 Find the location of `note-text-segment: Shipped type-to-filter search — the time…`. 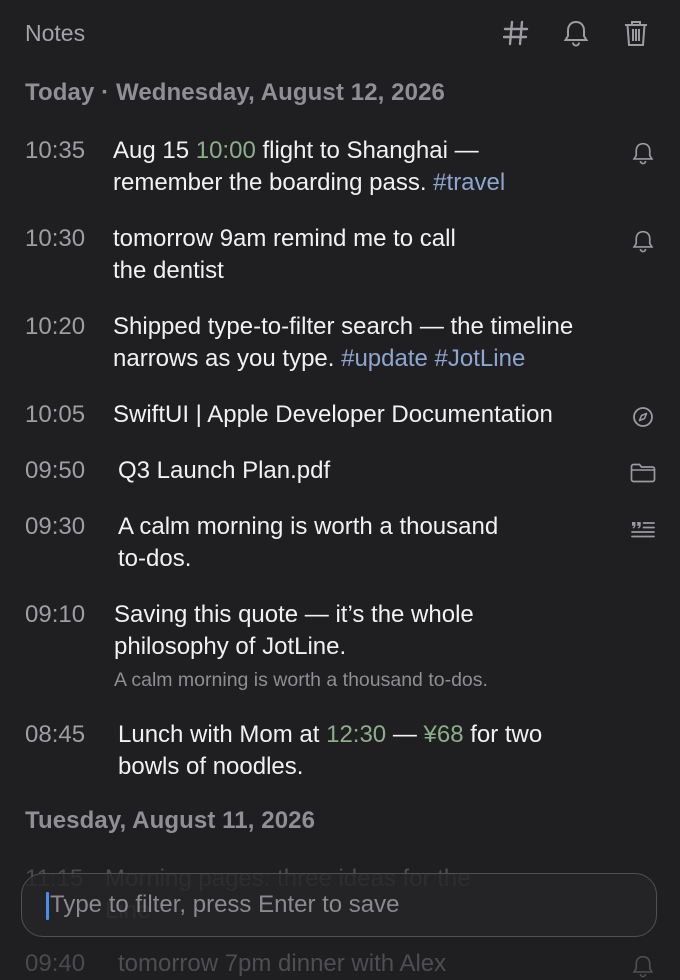

note-text-segment: Shipped type-to-filter search — the time… is located at coordinates (343, 326).